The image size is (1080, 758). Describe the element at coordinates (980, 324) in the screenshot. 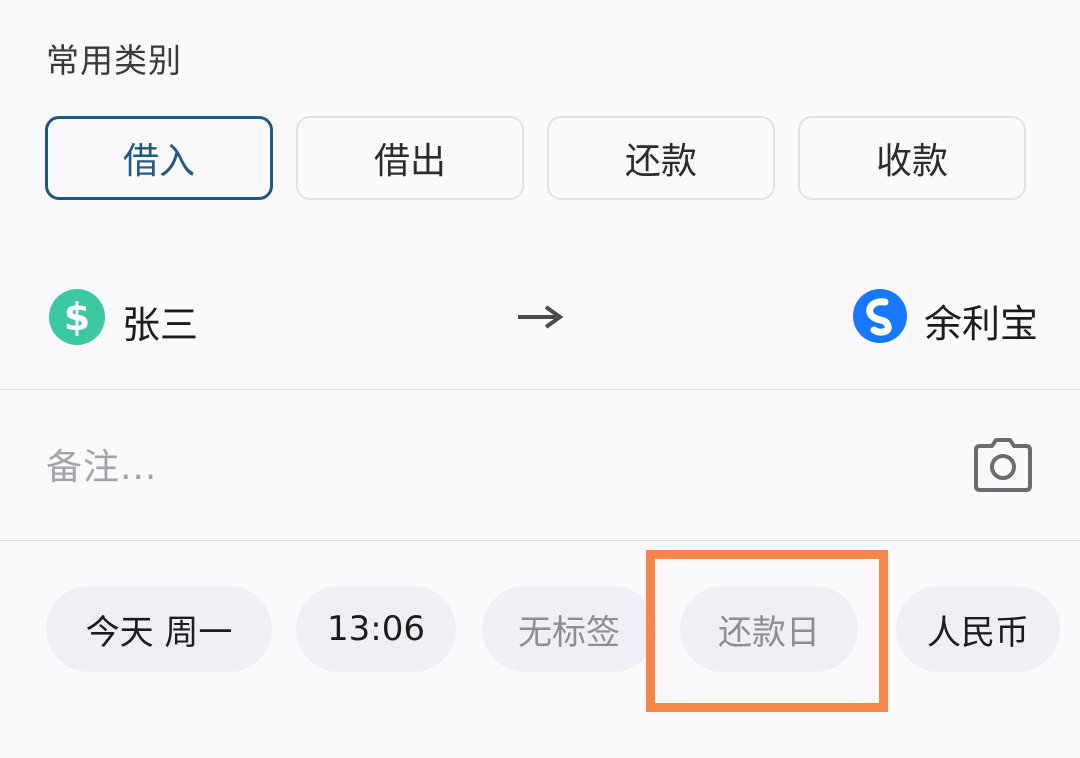

I see `to-account-name: 余利宝` at that location.